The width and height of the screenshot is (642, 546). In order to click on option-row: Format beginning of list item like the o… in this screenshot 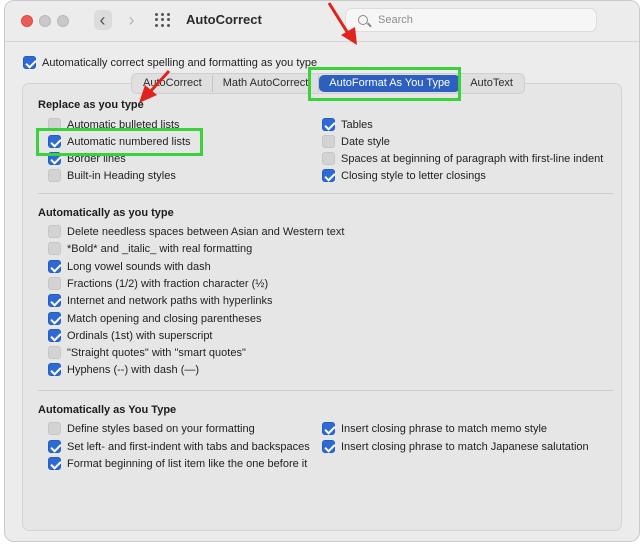, I will do `click(177, 463)`.